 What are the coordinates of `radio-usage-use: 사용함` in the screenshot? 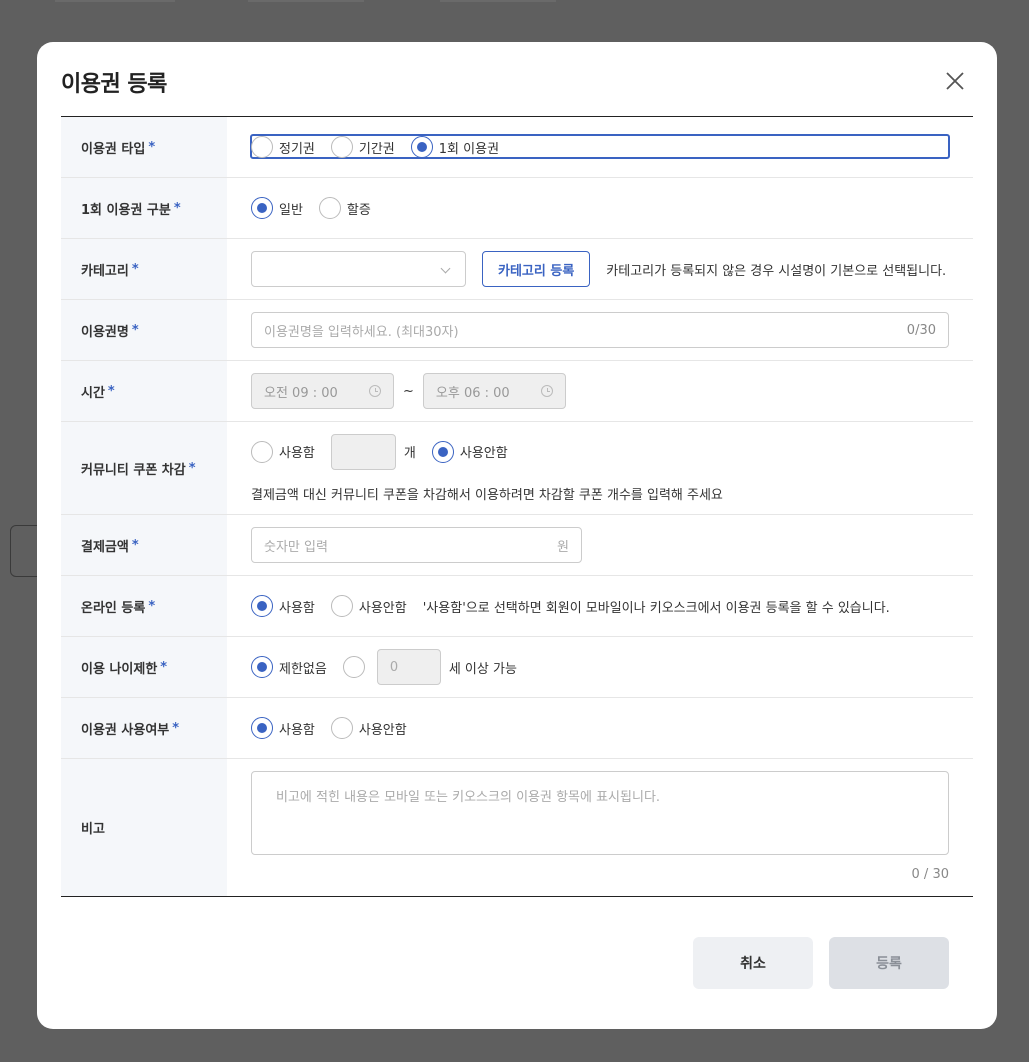 It's located at (283, 728).